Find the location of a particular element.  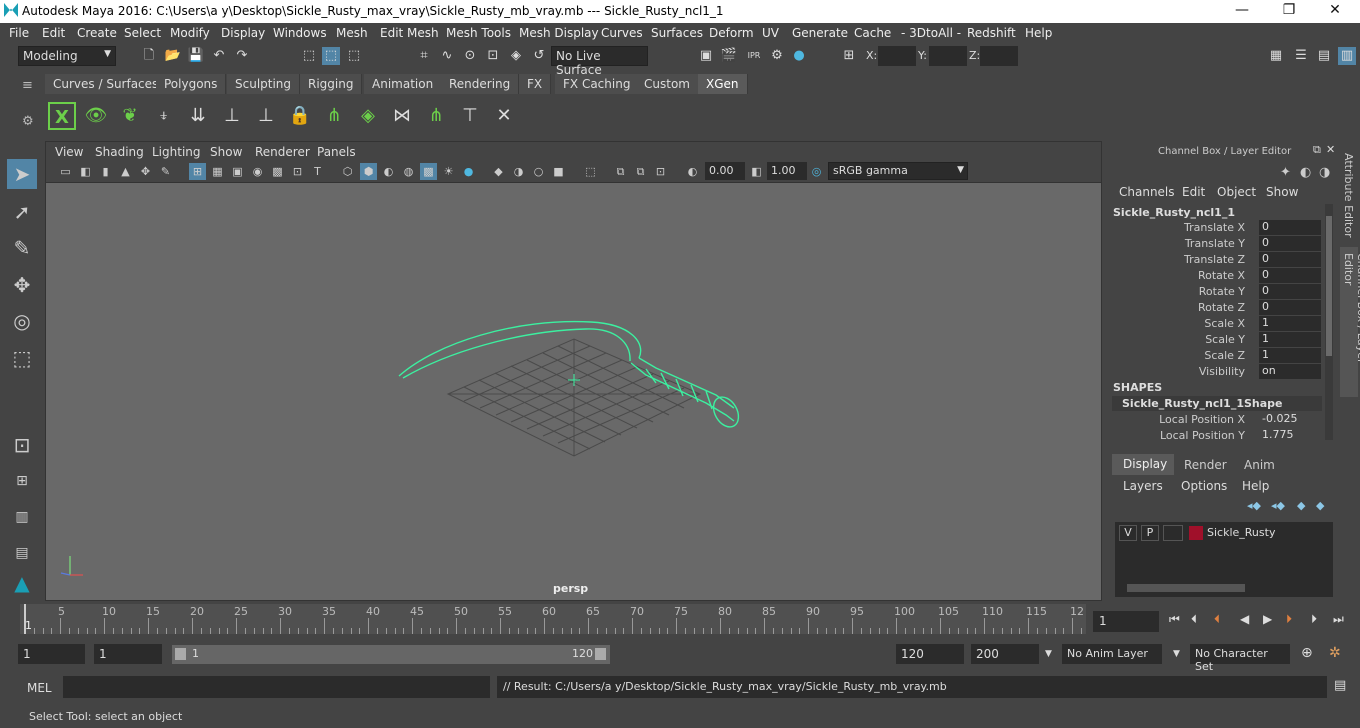

channel-row: Visibility on is located at coordinates (1216, 372).